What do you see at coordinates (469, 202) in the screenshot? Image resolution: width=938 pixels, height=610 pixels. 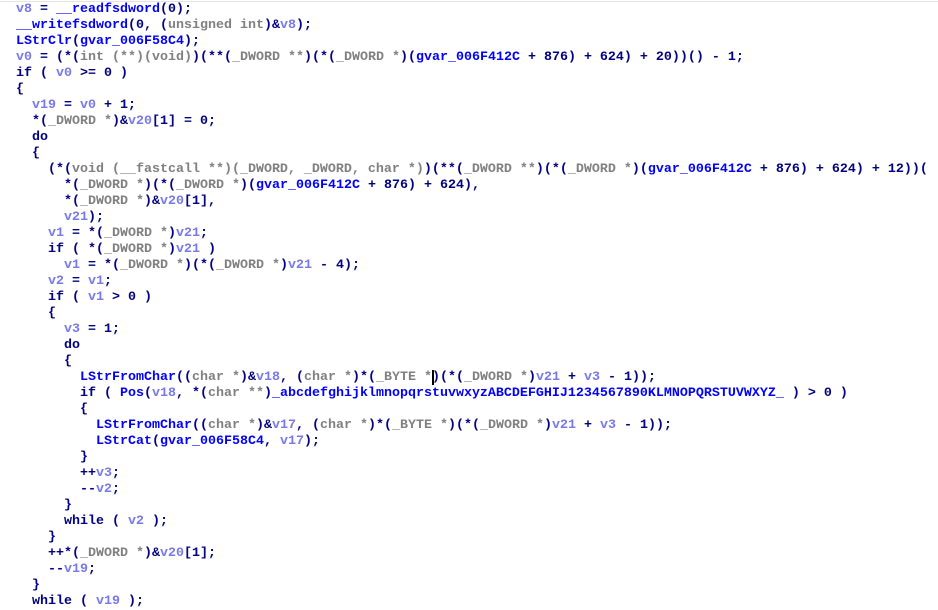 I see `code-line: *(_DWORD *)&v20[1],` at bounding box center [469, 202].